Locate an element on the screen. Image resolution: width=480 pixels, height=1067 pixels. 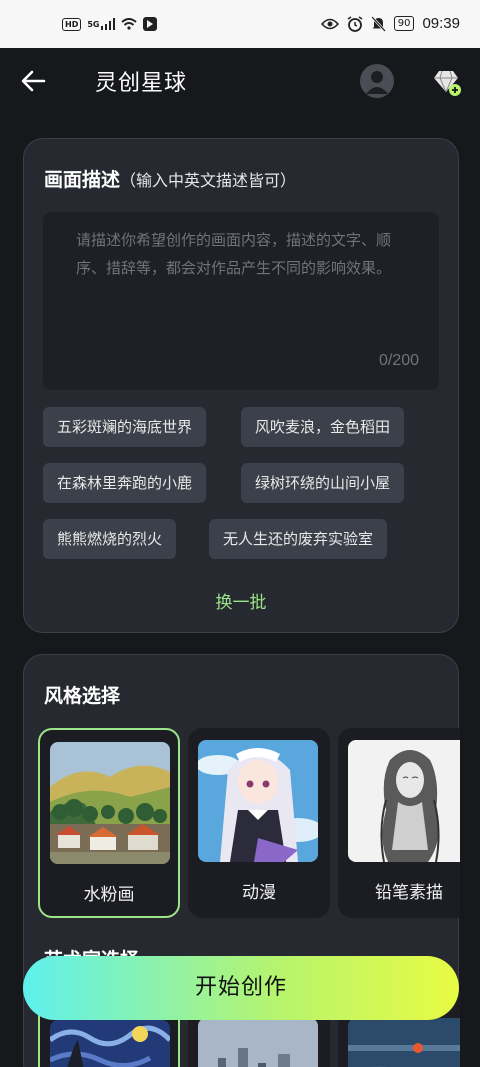
style-option-anime: 动漫 is located at coordinates (259, 823).